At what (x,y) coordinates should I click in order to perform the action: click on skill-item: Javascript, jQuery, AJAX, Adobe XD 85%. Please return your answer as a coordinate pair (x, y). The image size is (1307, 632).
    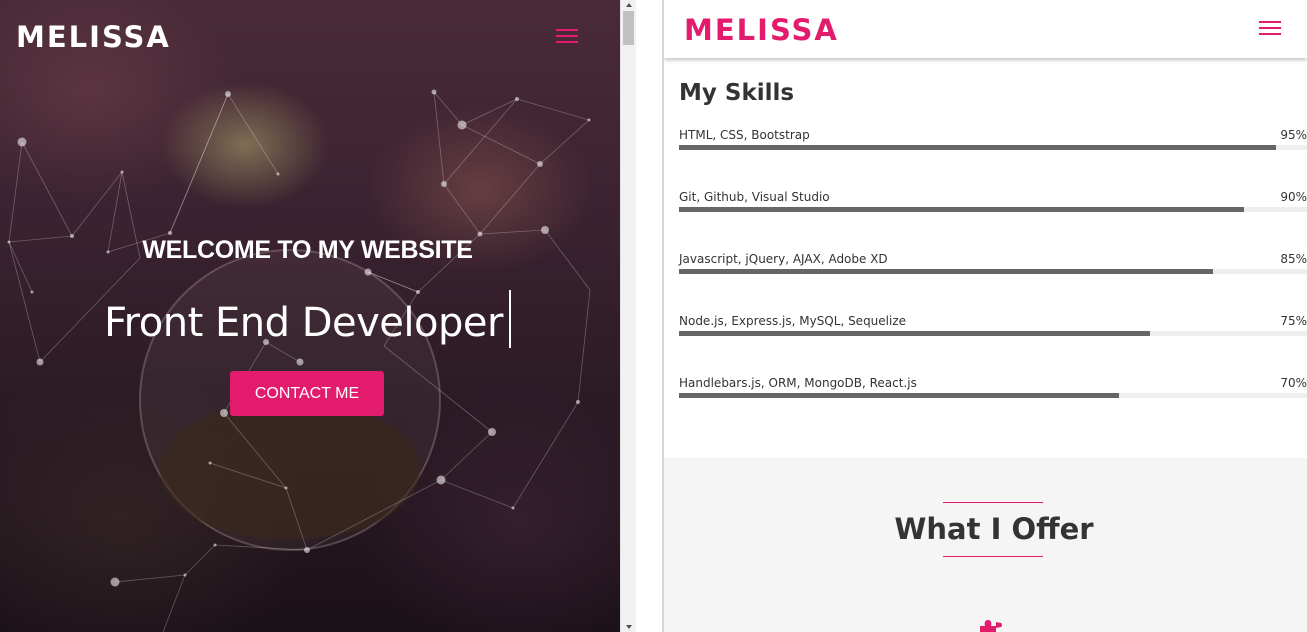
    Looking at the image, I should click on (993, 272).